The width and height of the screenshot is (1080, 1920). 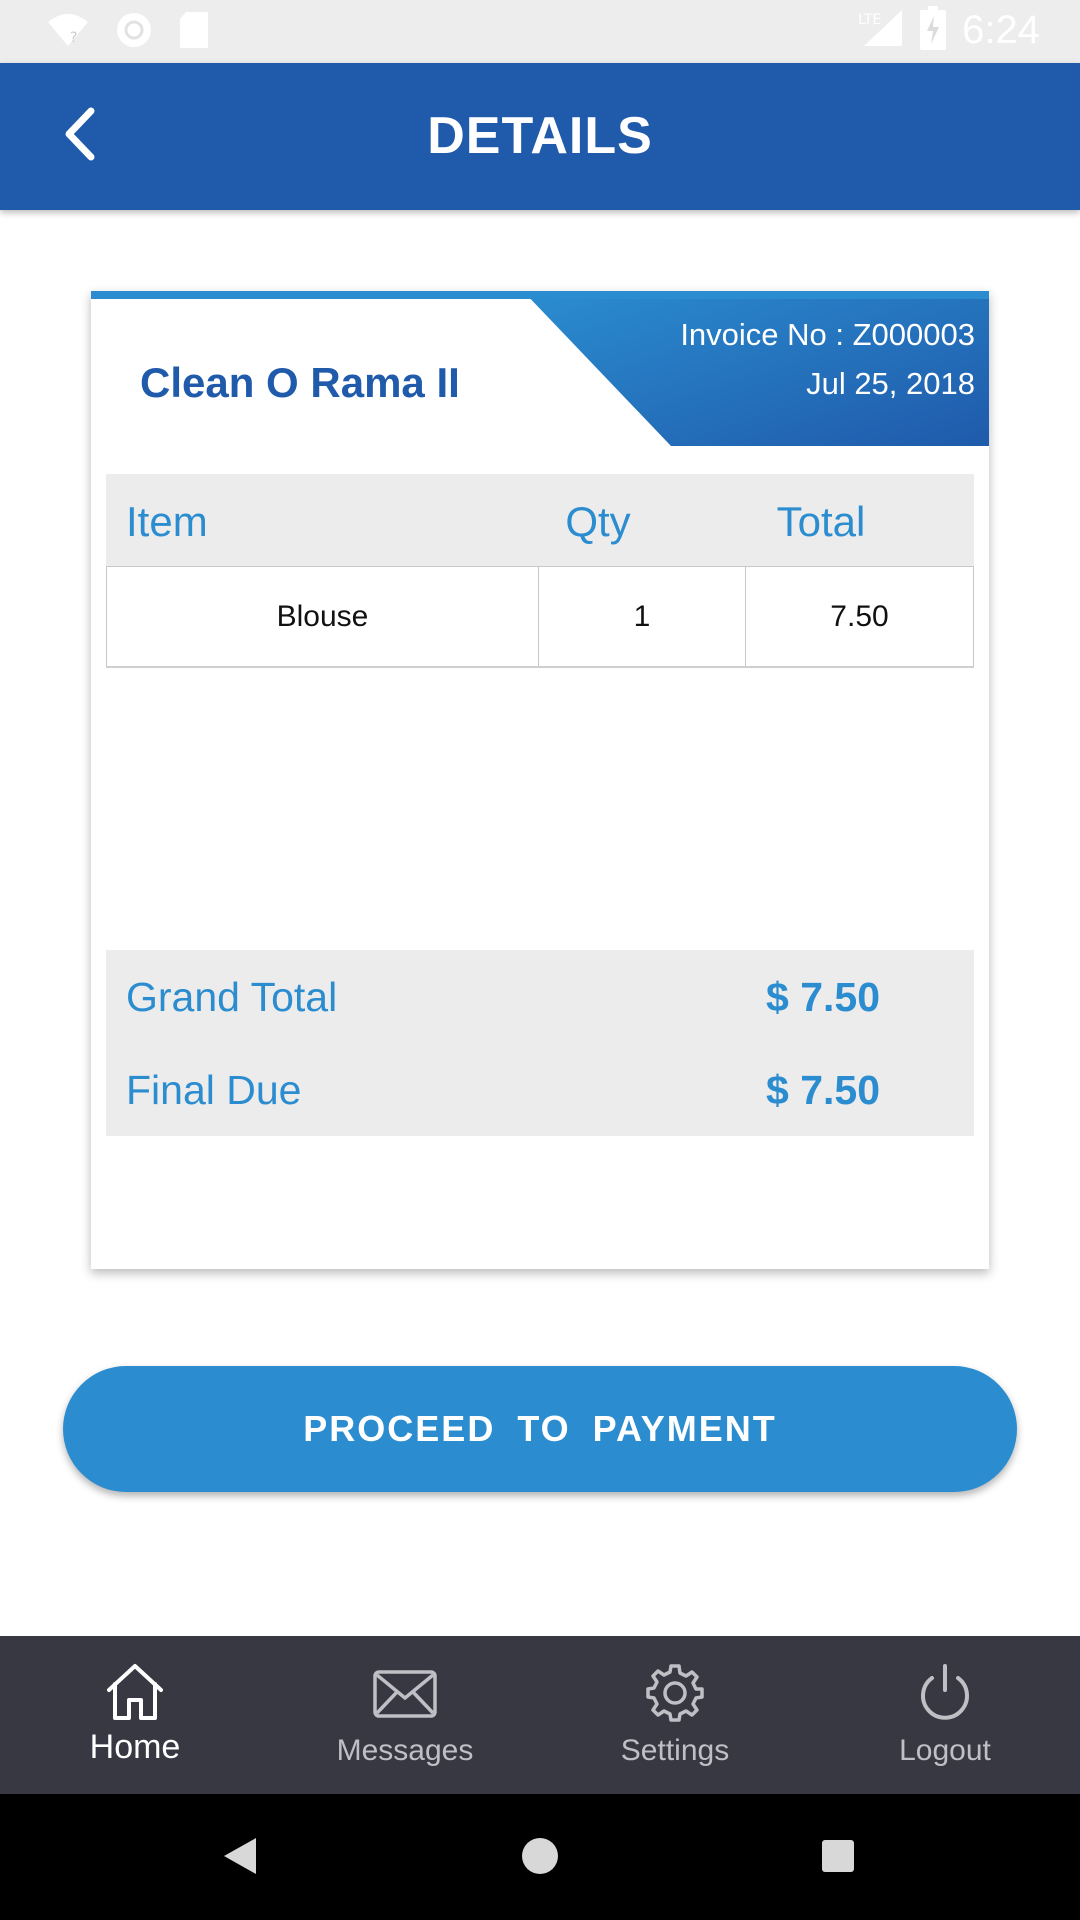 I want to click on cell-qty: 1, so click(x=642, y=616).